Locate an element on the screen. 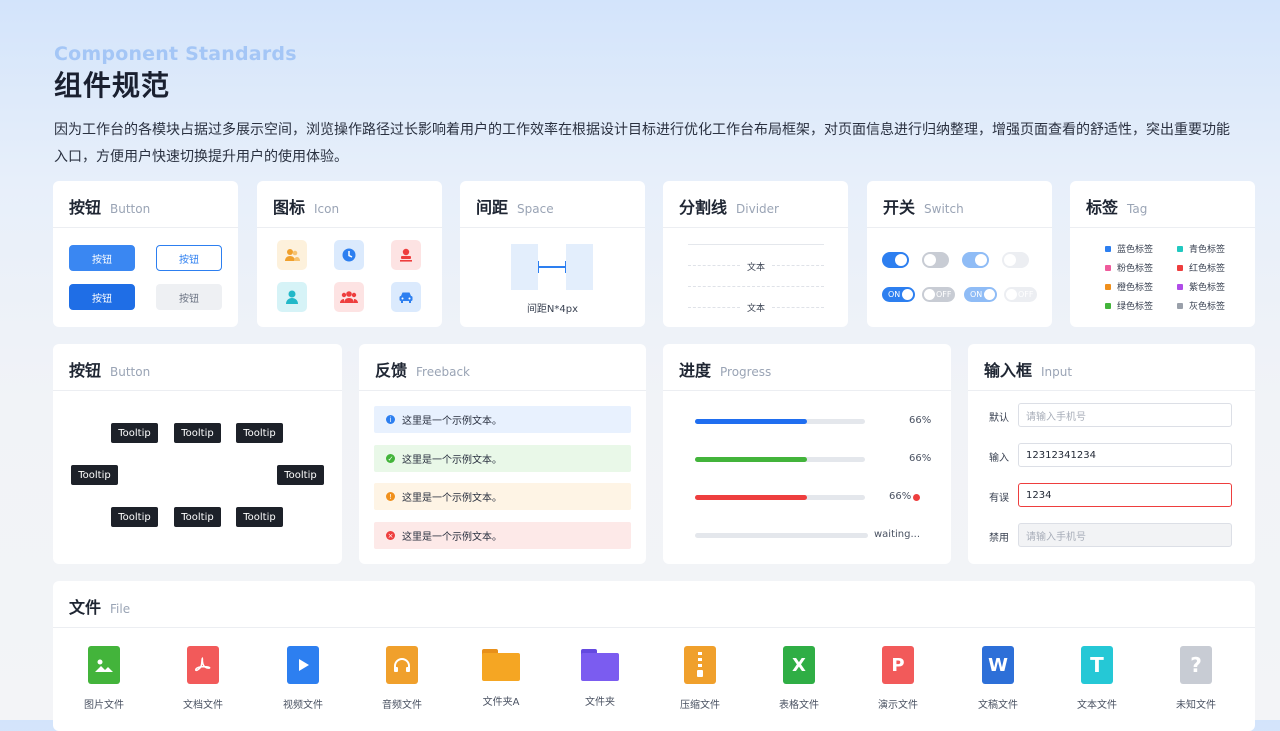  file-item: P 演示文件 is located at coordinates (898, 678).